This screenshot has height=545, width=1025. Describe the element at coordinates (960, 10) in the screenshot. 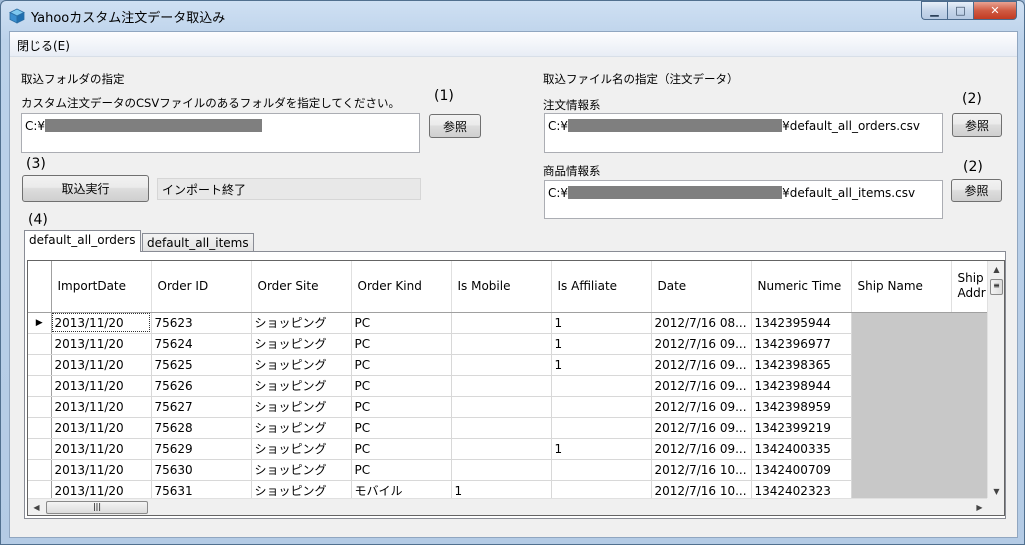

I see `maximize-button: □` at that location.